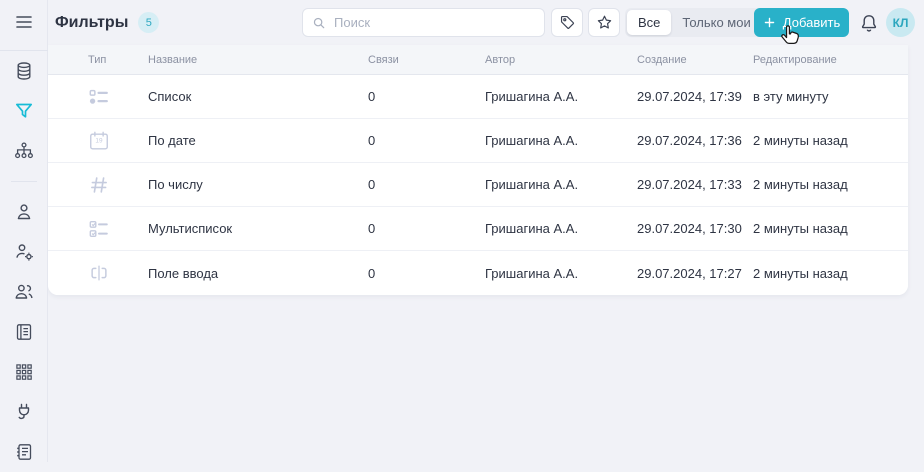  What do you see at coordinates (900, 22) in the screenshot?
I see `avatar: КЛ` at bounding box center [900, 22].